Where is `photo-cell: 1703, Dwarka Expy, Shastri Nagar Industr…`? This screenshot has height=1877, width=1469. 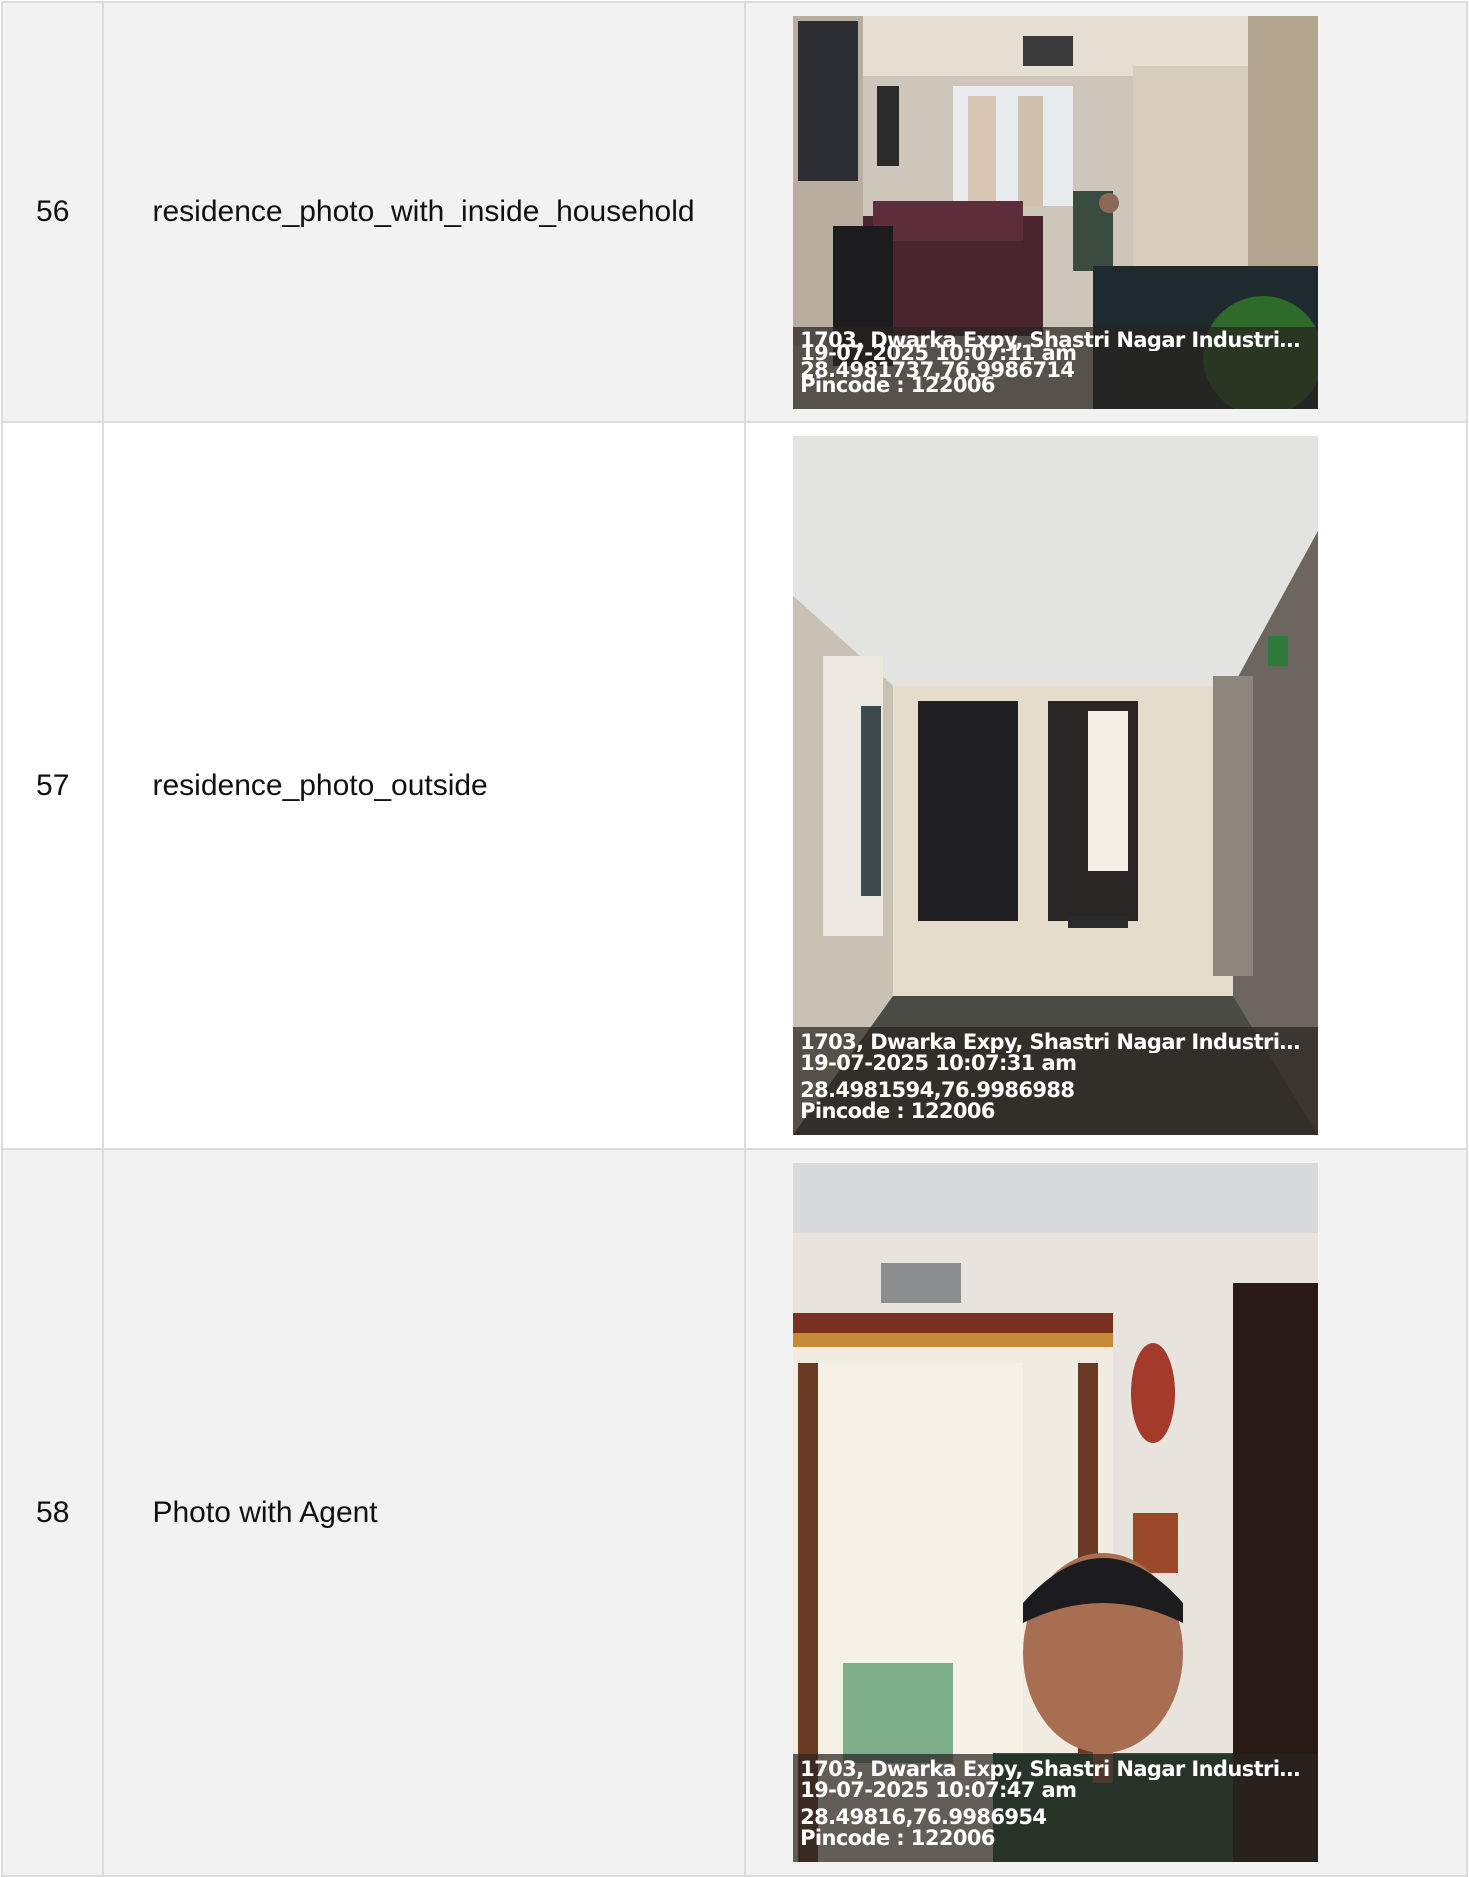
photo-cell: 1703, Dwarka Expy, Shastri Nagar Industr… is located at coordinates (1106, 212).